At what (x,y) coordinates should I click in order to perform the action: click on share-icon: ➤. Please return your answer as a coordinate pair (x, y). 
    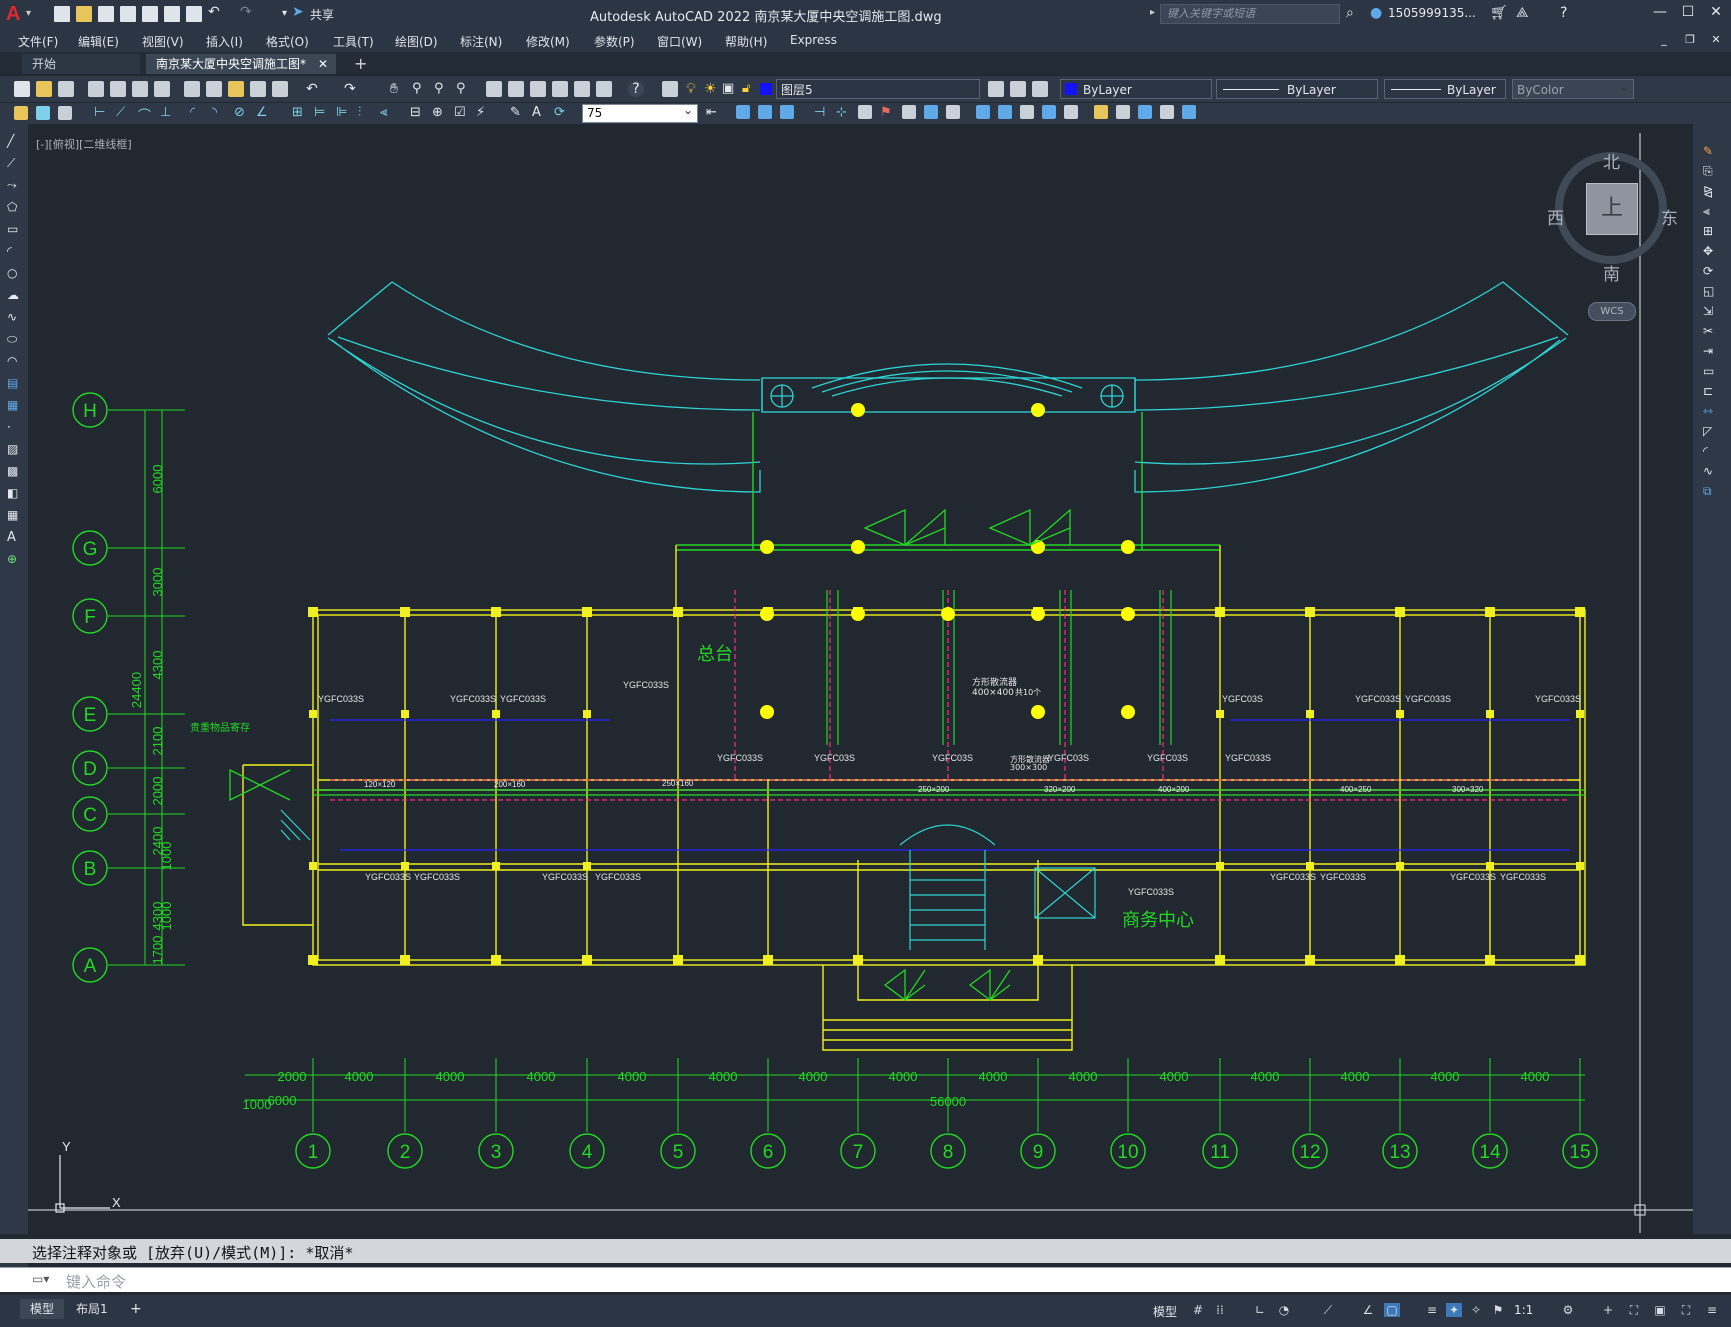
    Looking at the image, I should click on (300, 12).